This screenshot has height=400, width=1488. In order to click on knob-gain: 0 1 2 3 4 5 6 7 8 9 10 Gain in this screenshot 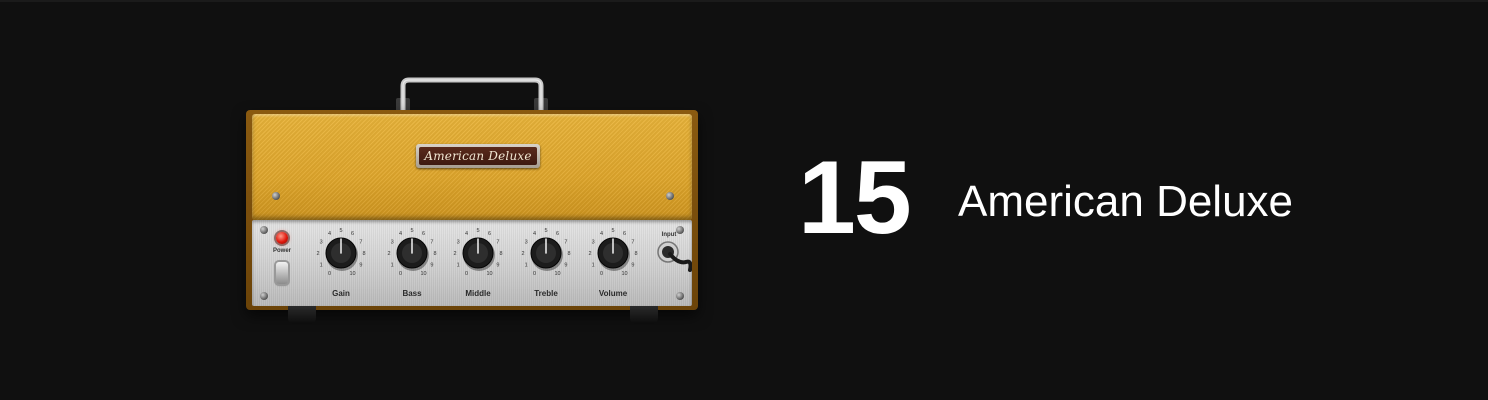, I will do `click(341, 264)`.